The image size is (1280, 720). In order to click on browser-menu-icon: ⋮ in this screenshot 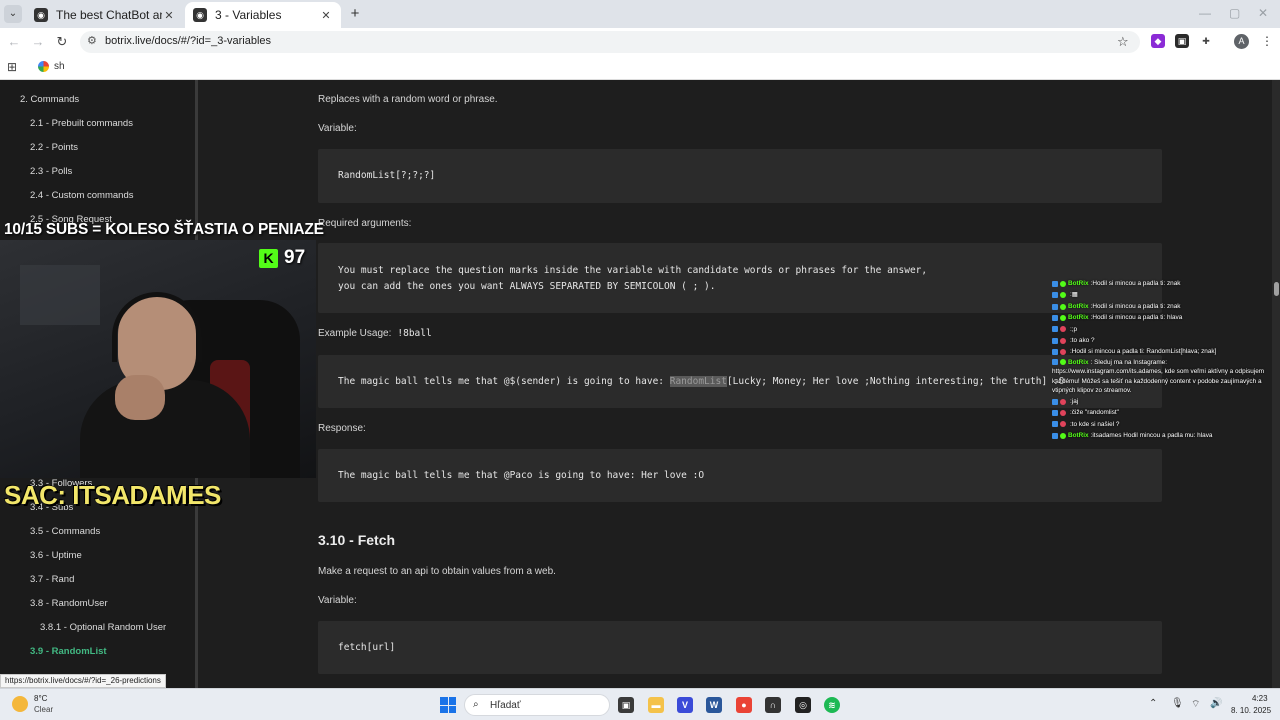, I will do `click(1267, 41)`.